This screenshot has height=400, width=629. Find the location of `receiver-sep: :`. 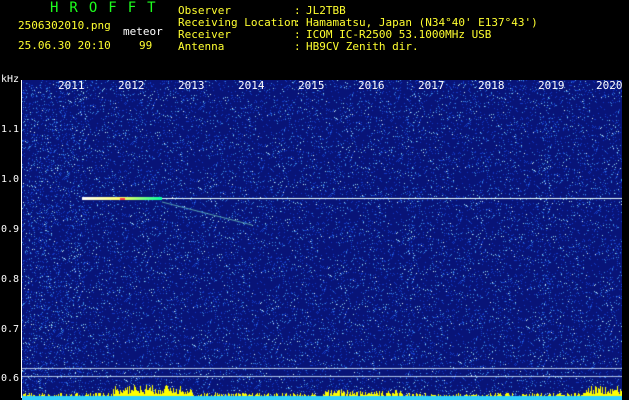

receiver-sep: : is located at coordinates (297, 34).